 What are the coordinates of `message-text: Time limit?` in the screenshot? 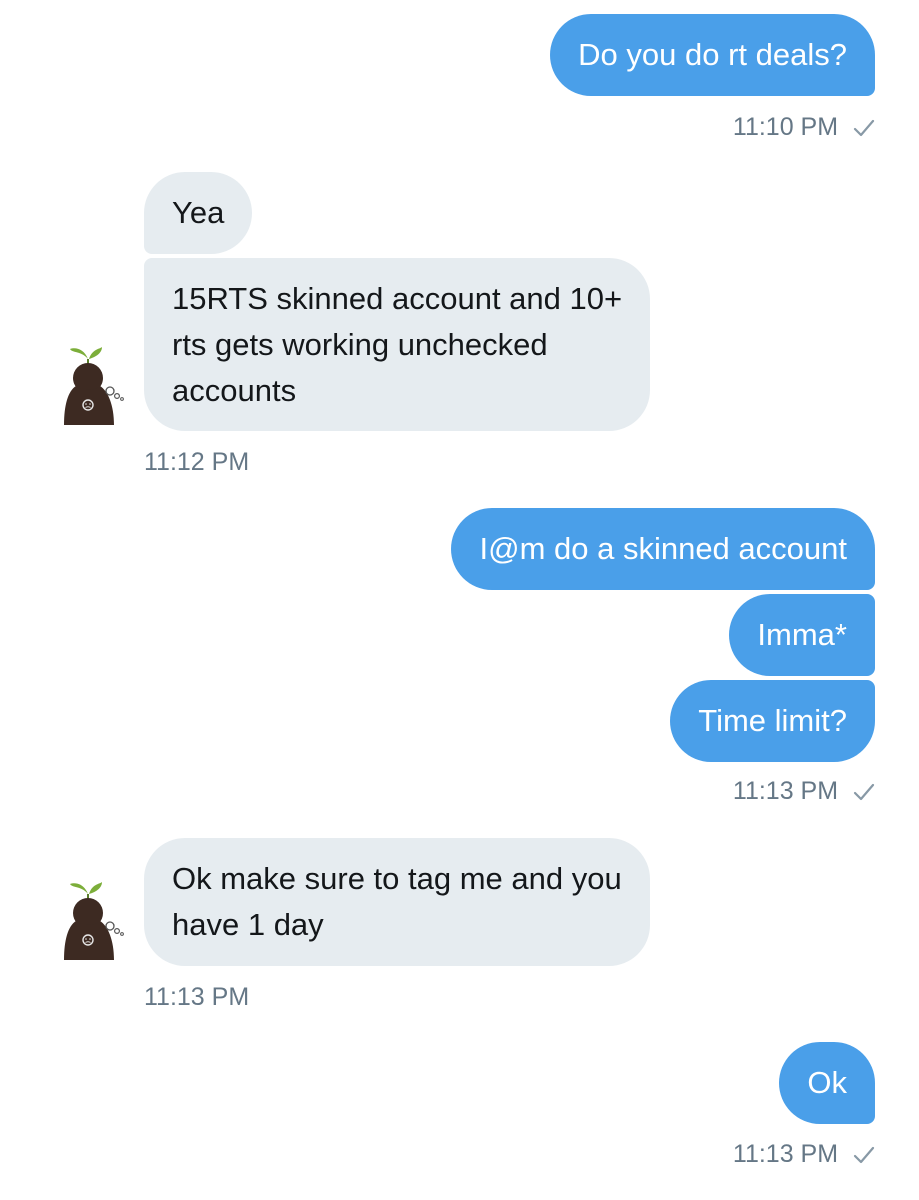 It's located at (772, 720).